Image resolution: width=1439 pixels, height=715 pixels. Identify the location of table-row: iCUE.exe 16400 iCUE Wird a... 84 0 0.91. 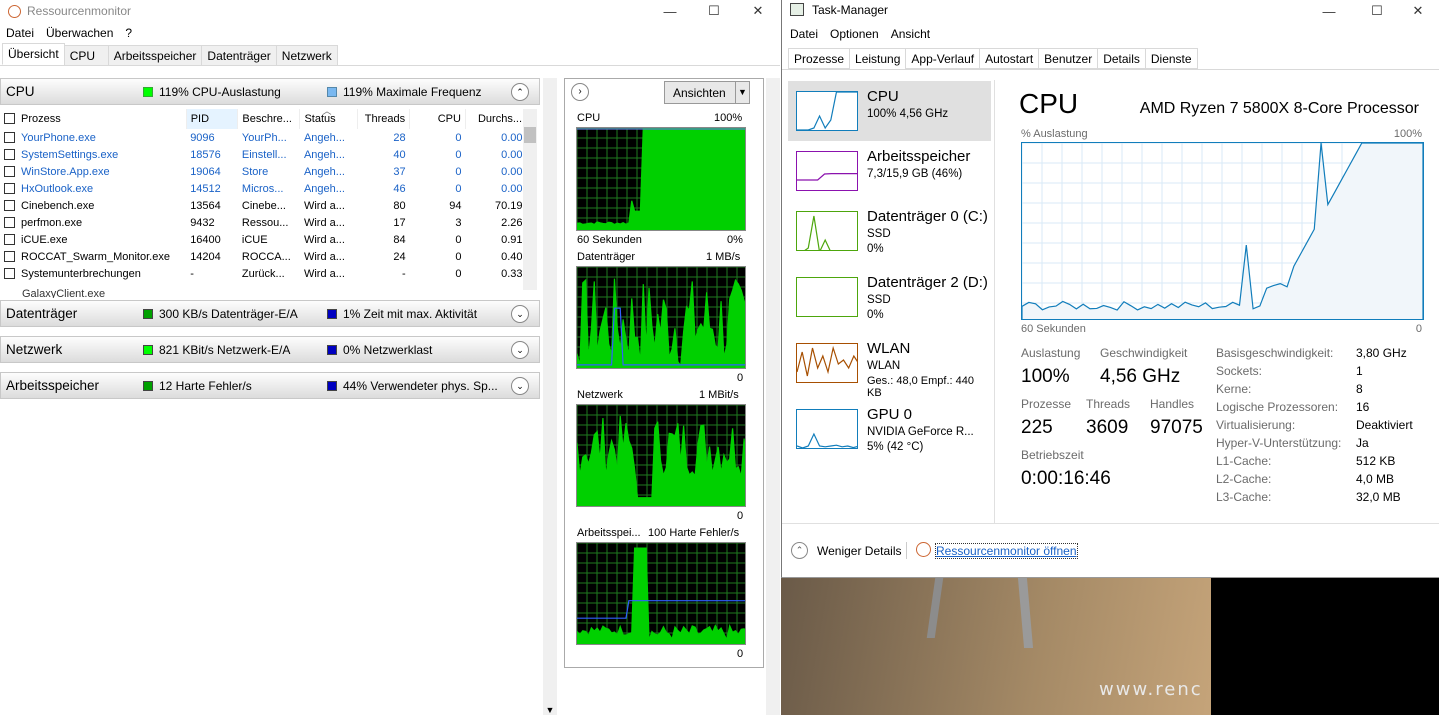
(263, 239).